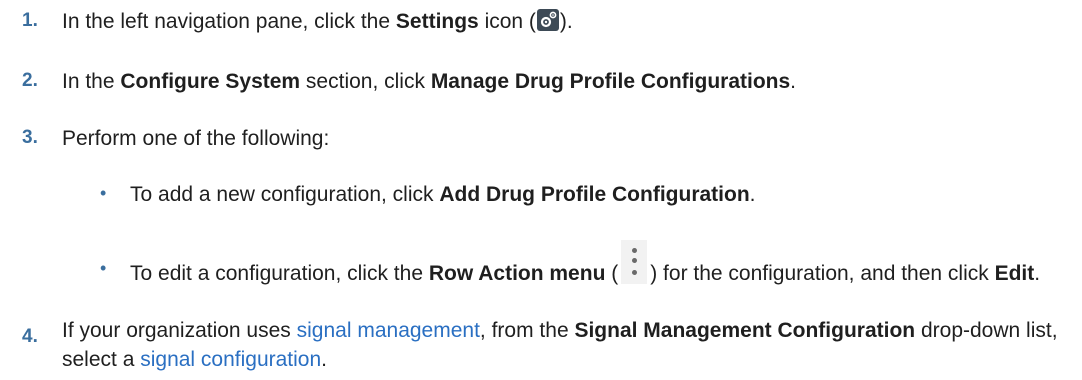 The height and width of the screenshot is (380, 1082). Describe the element at coordinates (634, 262) in the screenshot. I see `kebab-icon` at that location.